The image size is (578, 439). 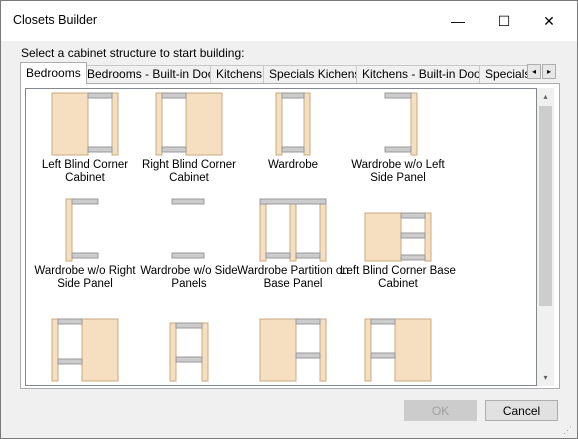 What do you see at coordinates (55, 20) in the screenshot?
I see `window-title: Closets Builder` at bounding box center [55, 20].